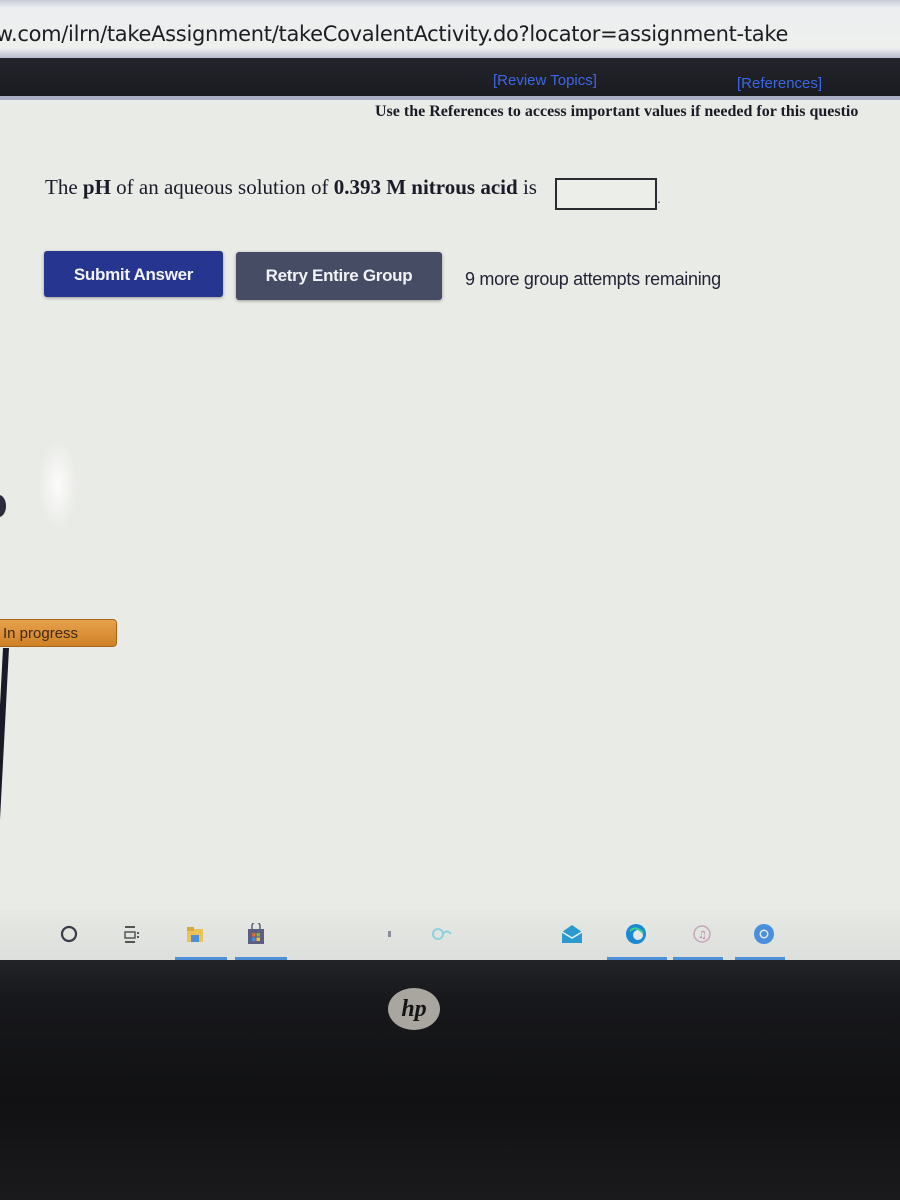 This screenshot has height=1200, width=900. I want to click on retry-entire-group-button: Retry Entire Group, so click(339, 276).